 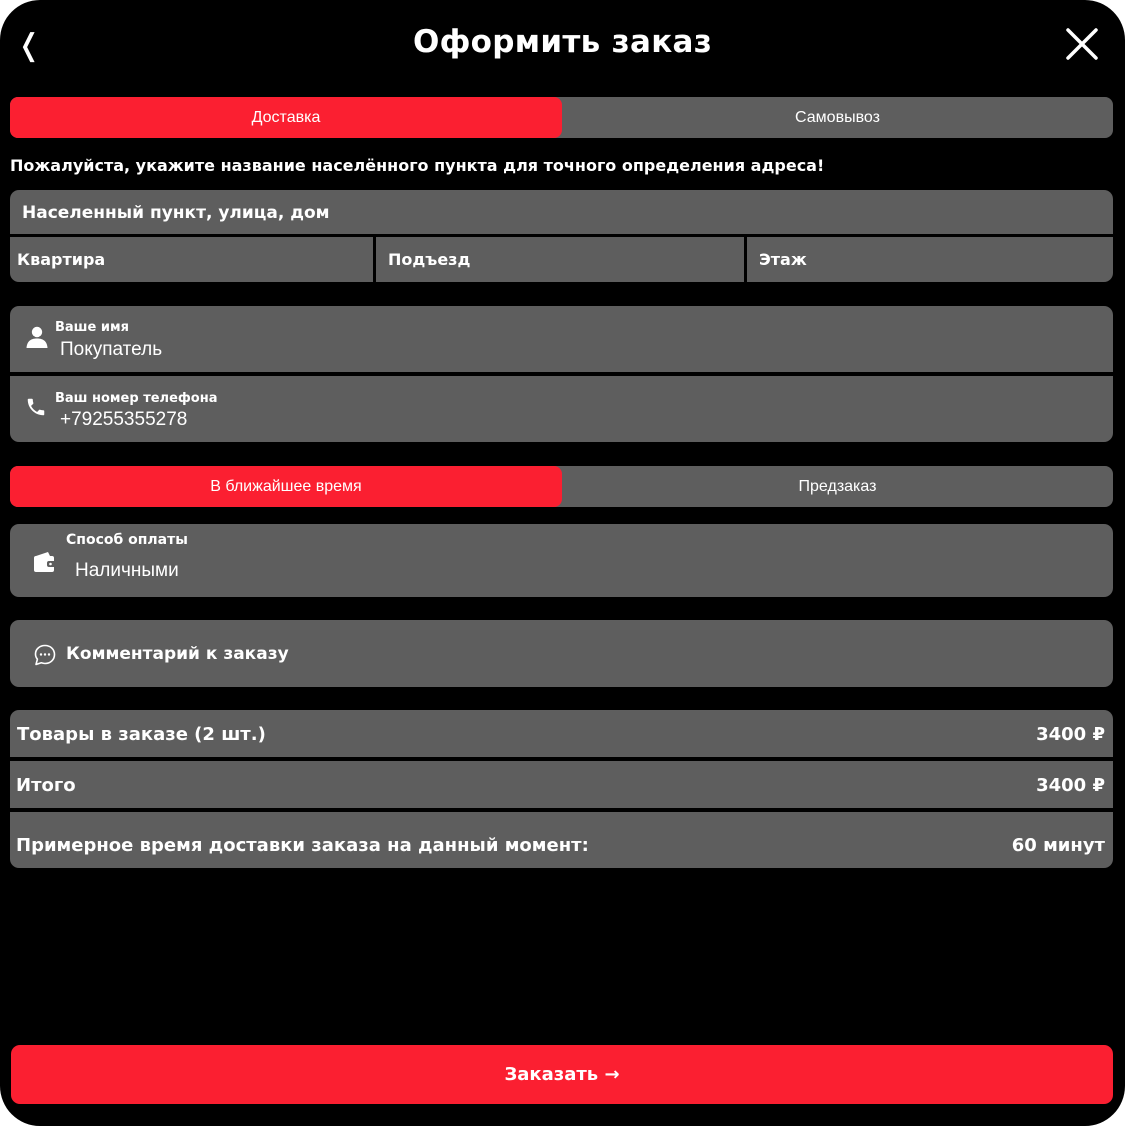 What do you see at coordinates (136, 398) in the screenshot?
I see `phone-label: Ваш номер телефона` at bounding box center [136, 398].